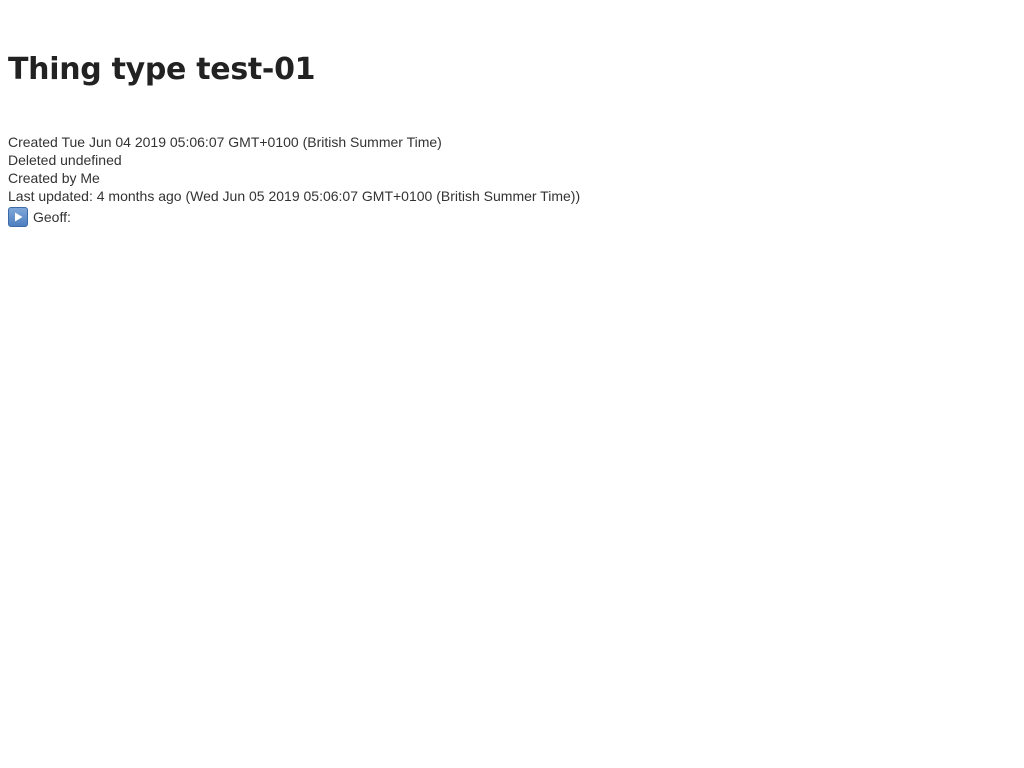 This screenshot has width=1024, height=768. I want to click on created-by: Created by Me, so click(54, 178).